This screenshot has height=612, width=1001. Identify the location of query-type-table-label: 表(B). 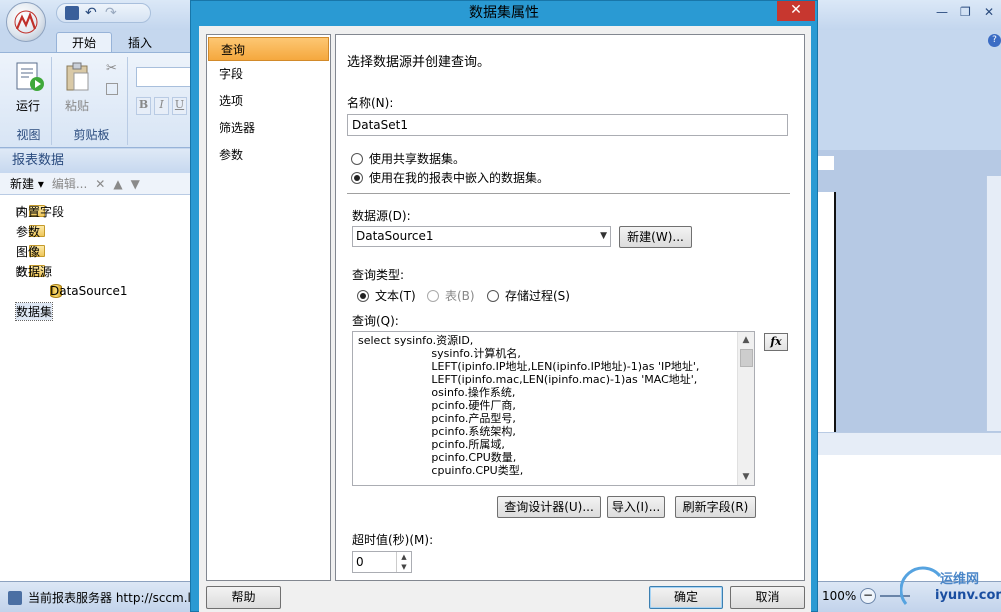
(460, 296).